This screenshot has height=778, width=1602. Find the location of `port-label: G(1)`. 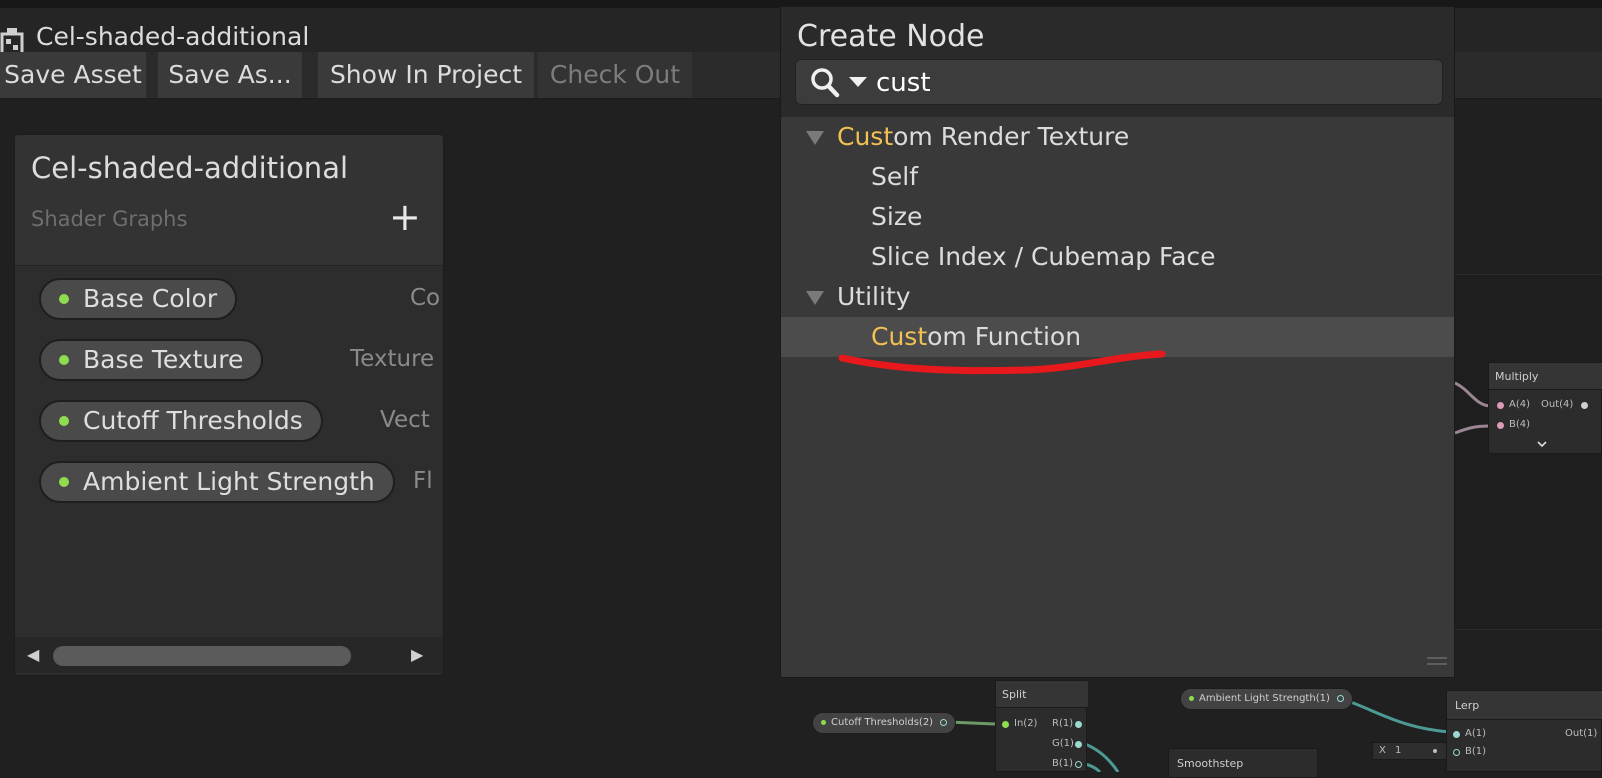

port-label: G(1) is located at coordinates (1063, 743).